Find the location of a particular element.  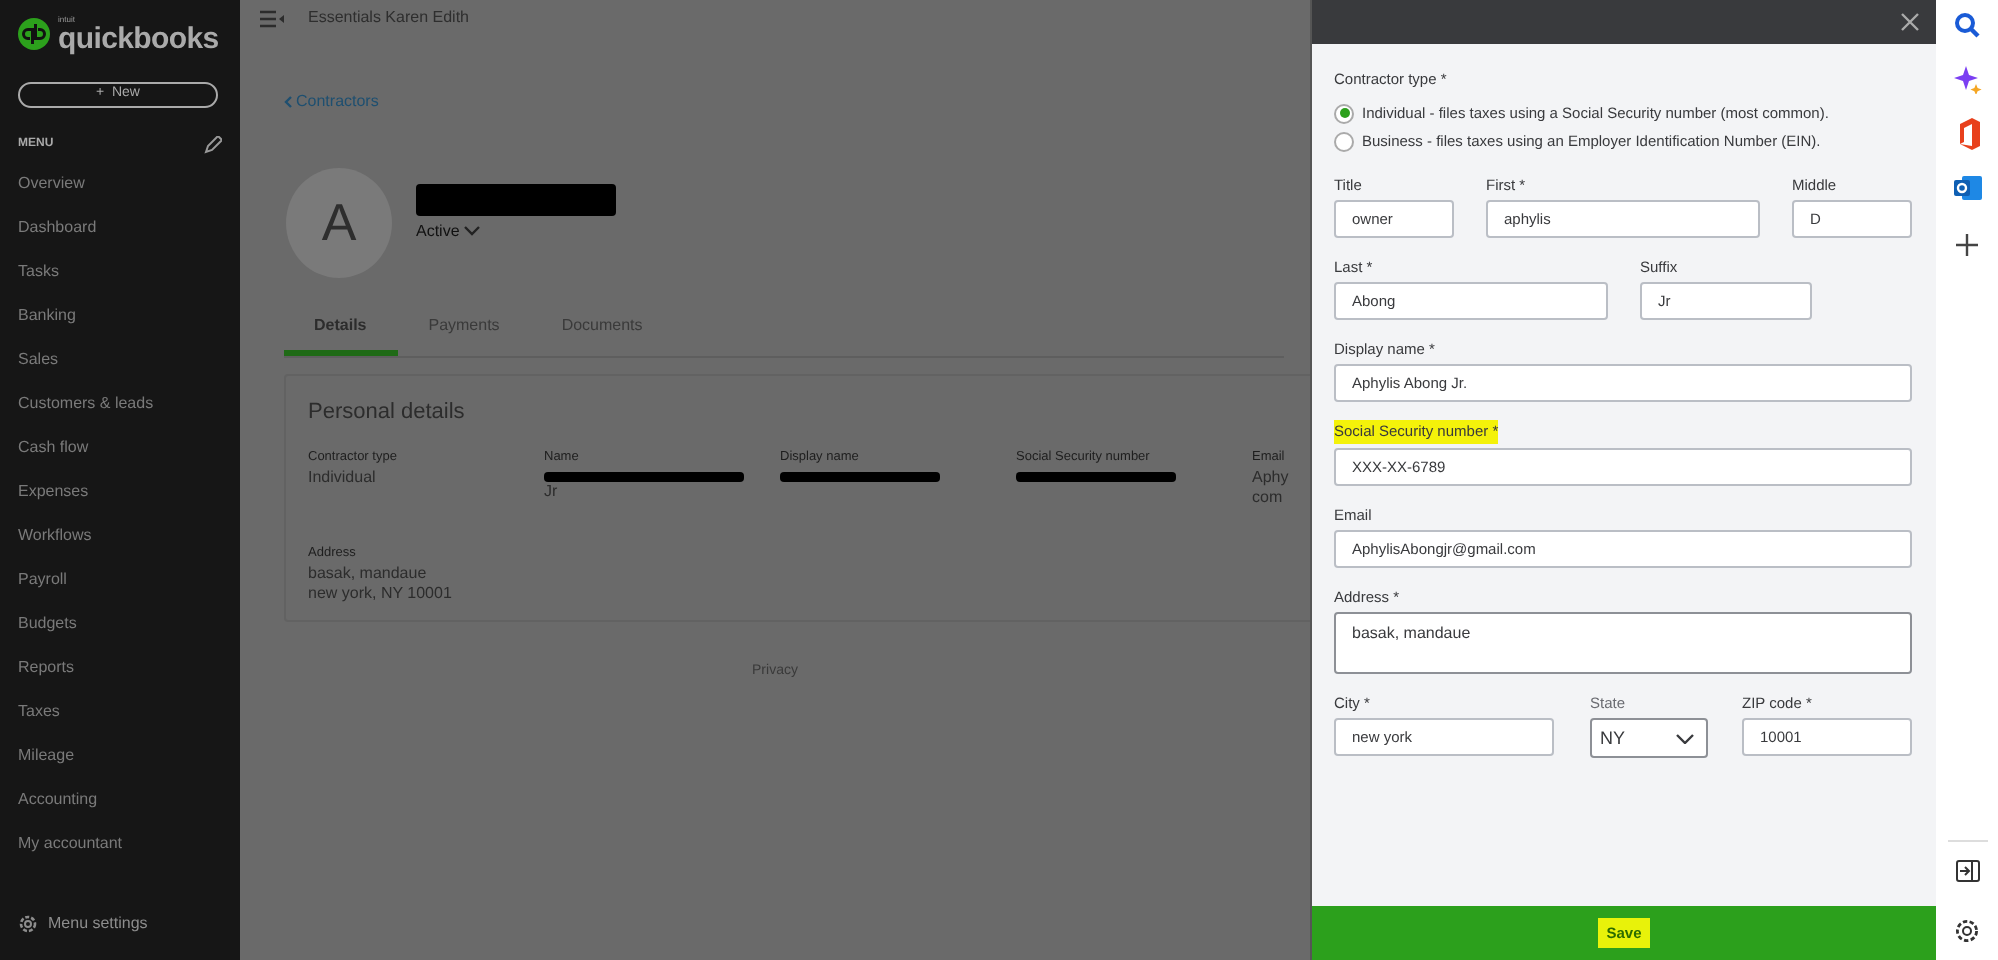

menu-item: Accounting is located at coordinates (120, 800).